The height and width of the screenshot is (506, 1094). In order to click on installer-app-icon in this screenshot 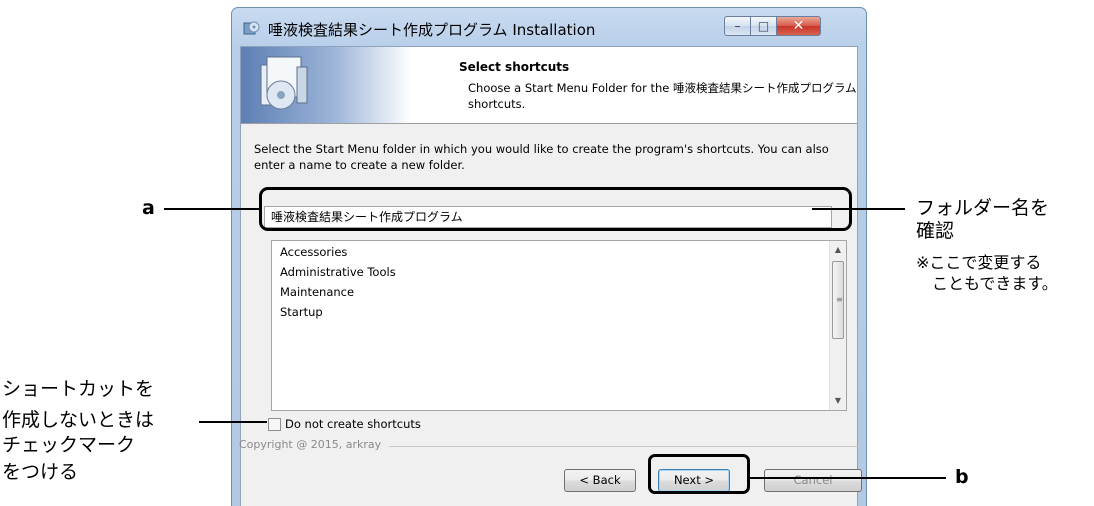, I will do `click(251, 27)`.